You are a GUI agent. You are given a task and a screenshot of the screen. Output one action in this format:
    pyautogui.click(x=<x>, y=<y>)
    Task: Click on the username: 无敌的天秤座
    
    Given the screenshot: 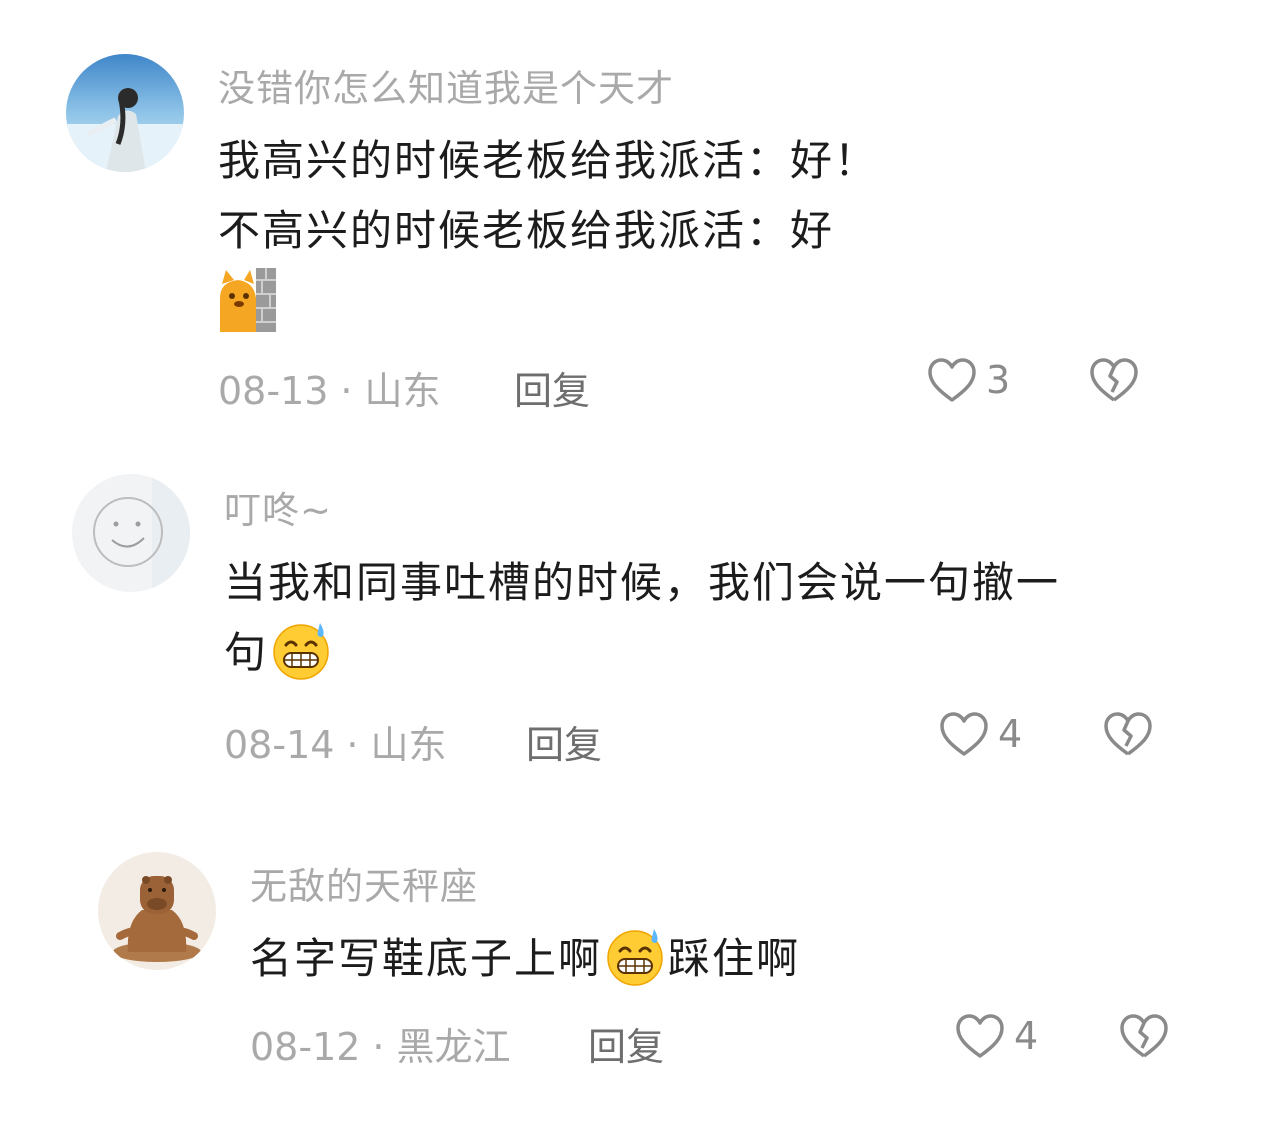 What is the action you would take?
    pyautogui.click(x=364, y=883)
    